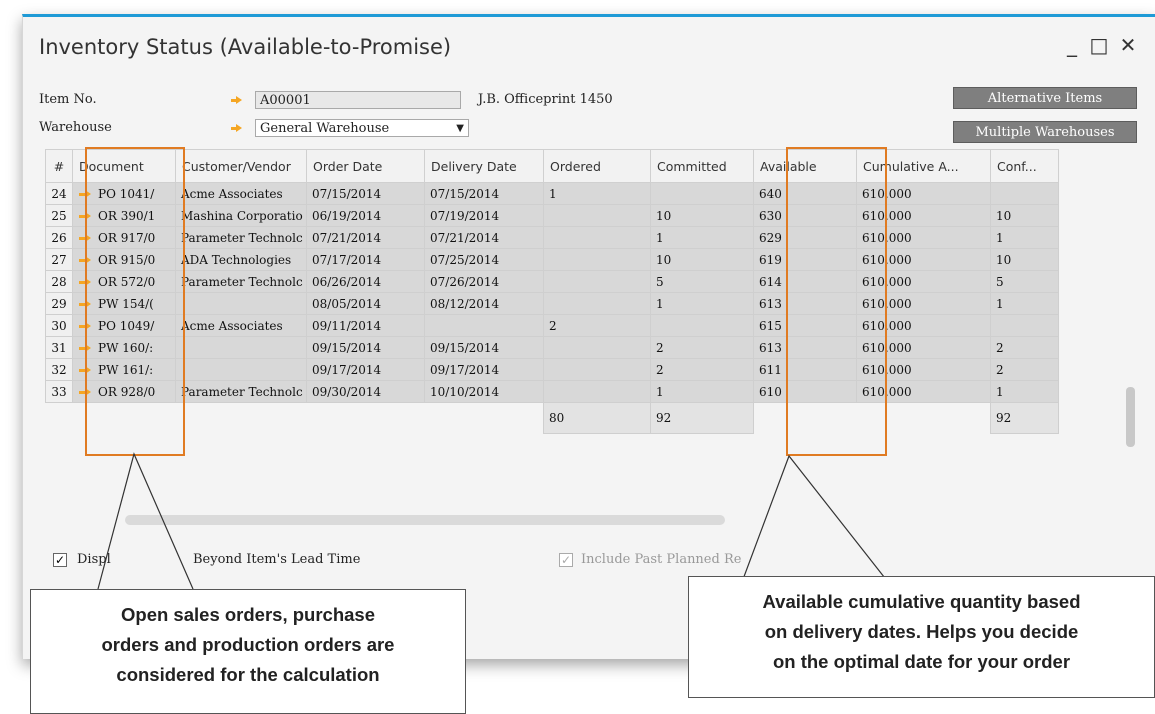 The width and height of the screenshot is (1155, 714). What do you see at coordinates (815, 518) in the screenshot?
I see `right-callout-pointer` at bounding box center [815, 518].